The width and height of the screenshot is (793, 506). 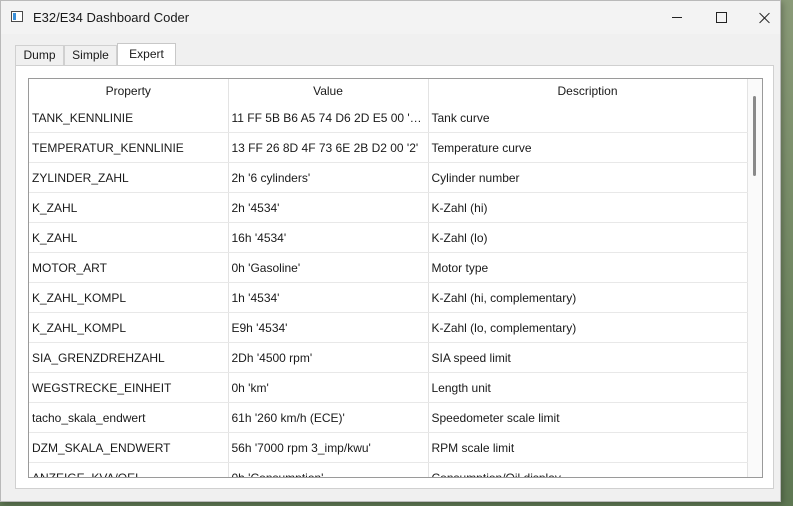 What do you see at coordinates (129, 118) in the screenshot?
I see `cell-property: TANK_KENNLINIE` at bounding box center [129, 118].